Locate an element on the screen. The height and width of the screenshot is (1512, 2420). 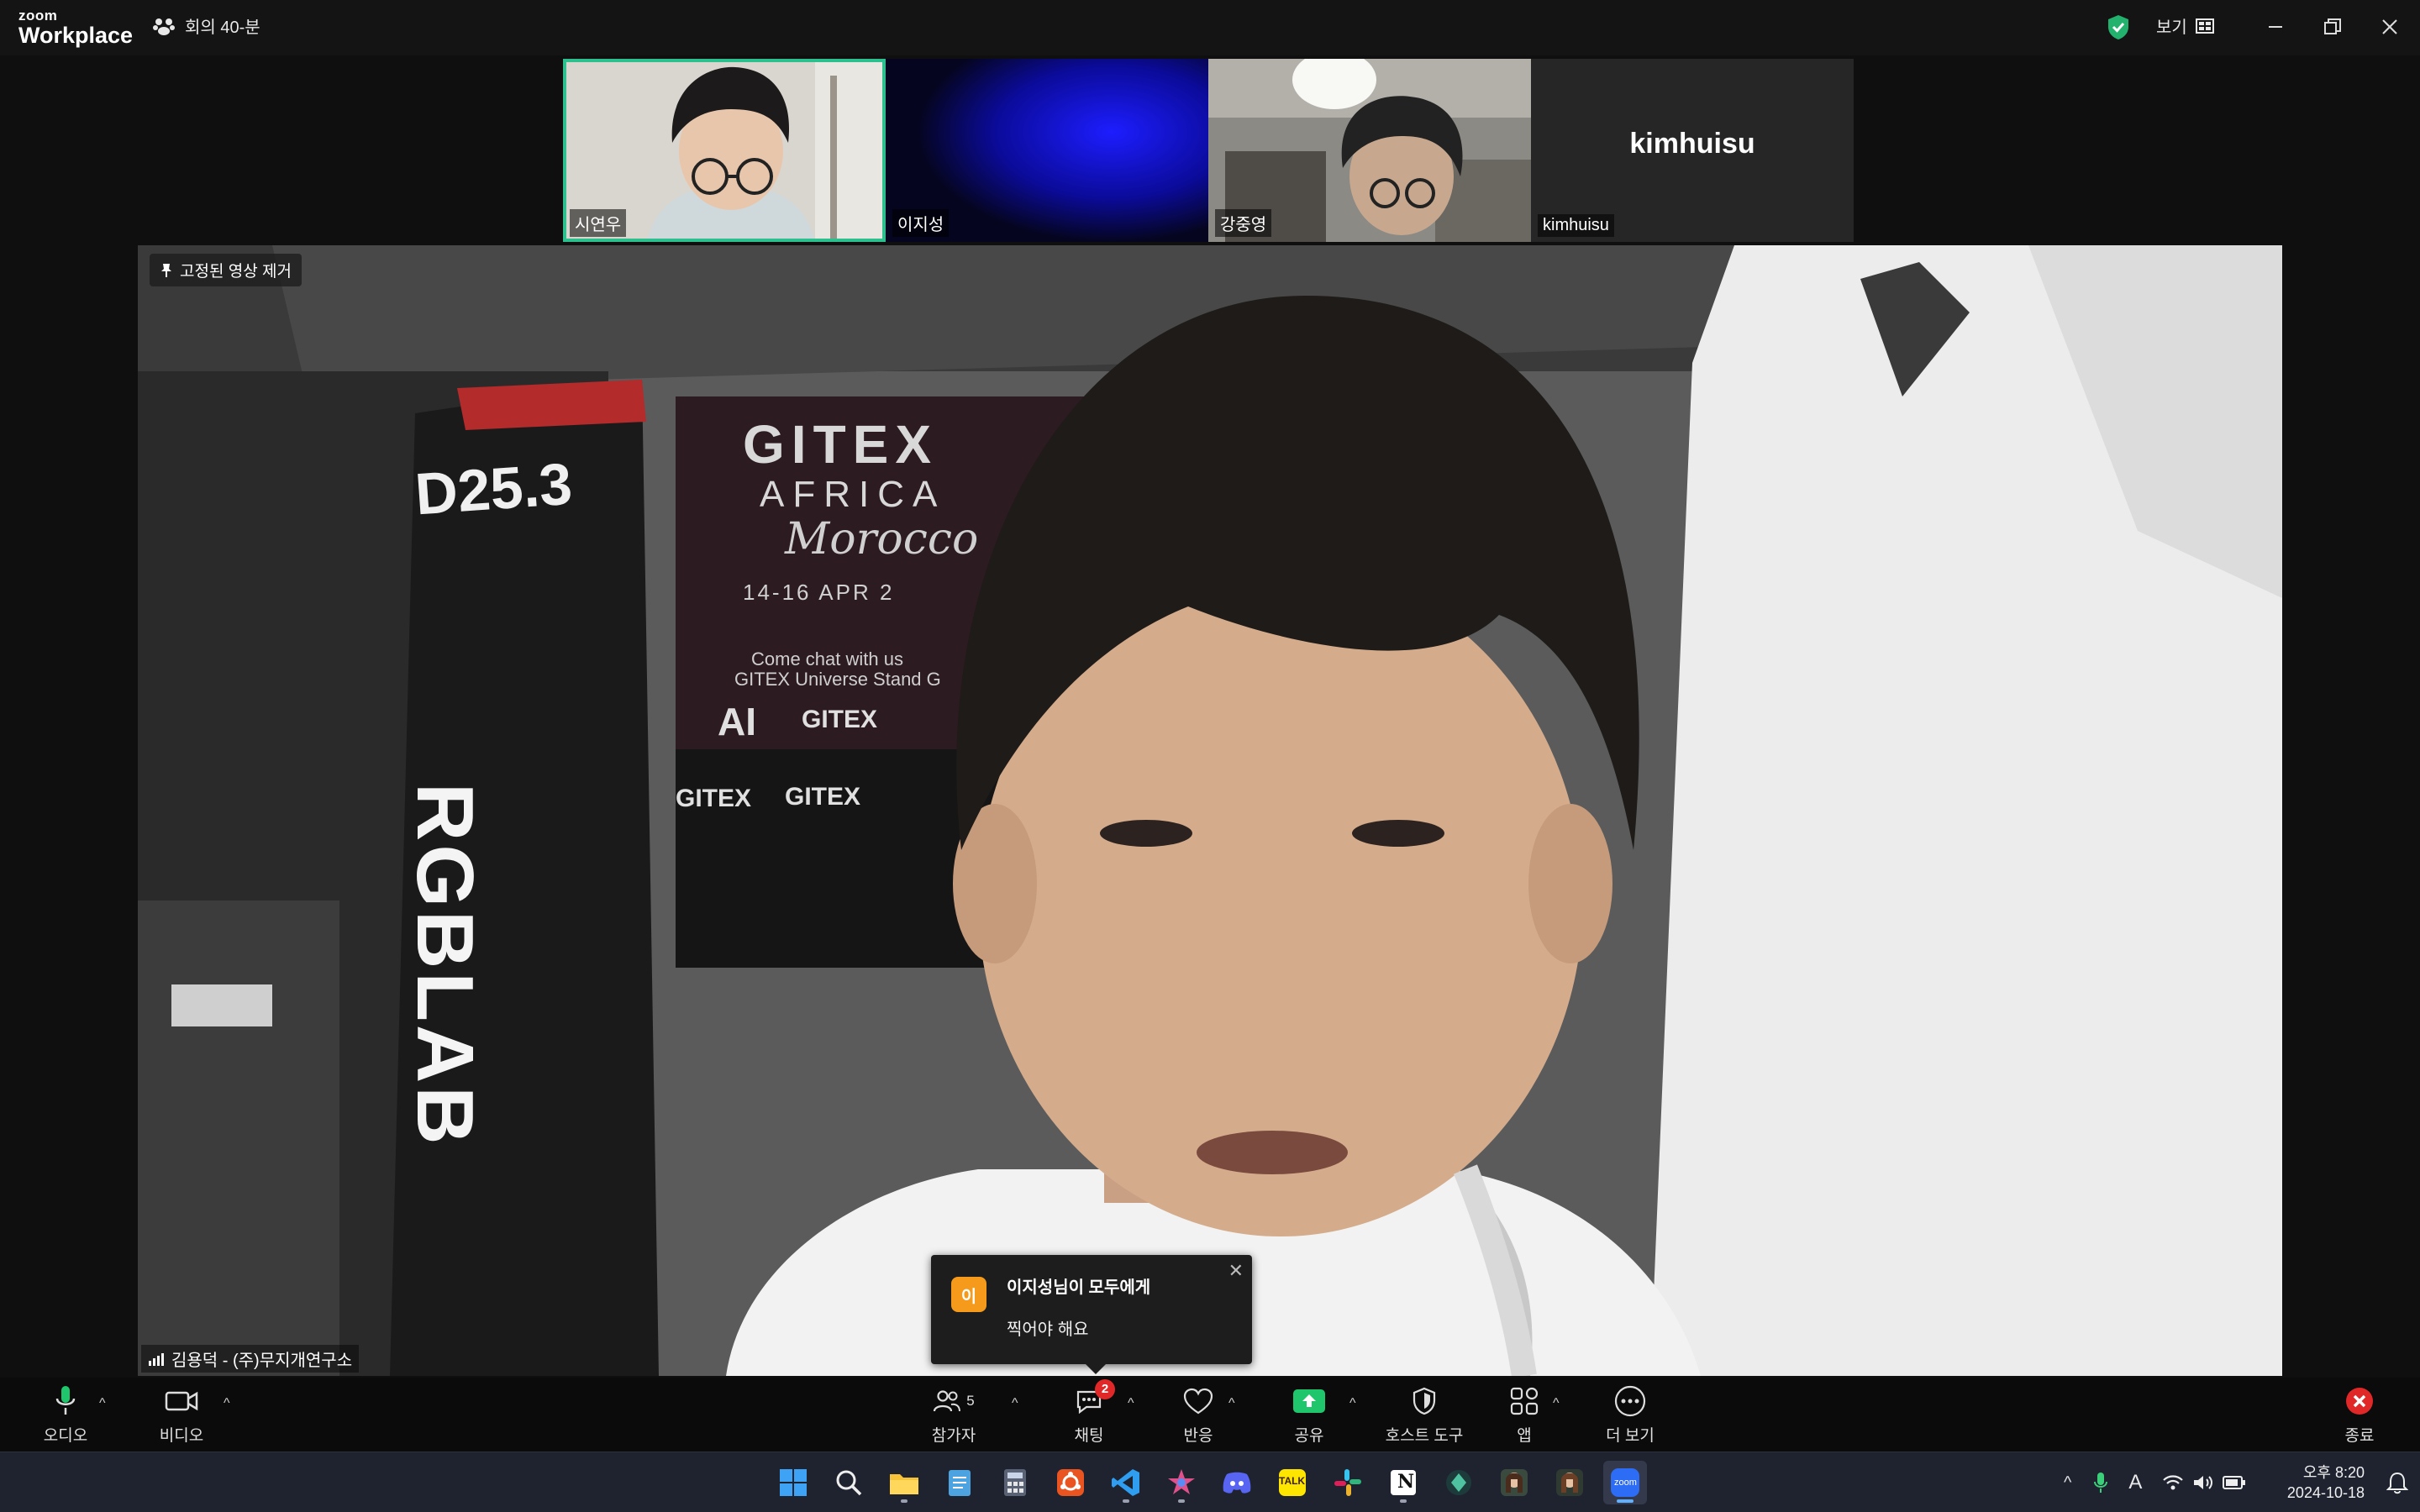
kakaotalk-icon: TALK is located at coordinates (1292, 1482).